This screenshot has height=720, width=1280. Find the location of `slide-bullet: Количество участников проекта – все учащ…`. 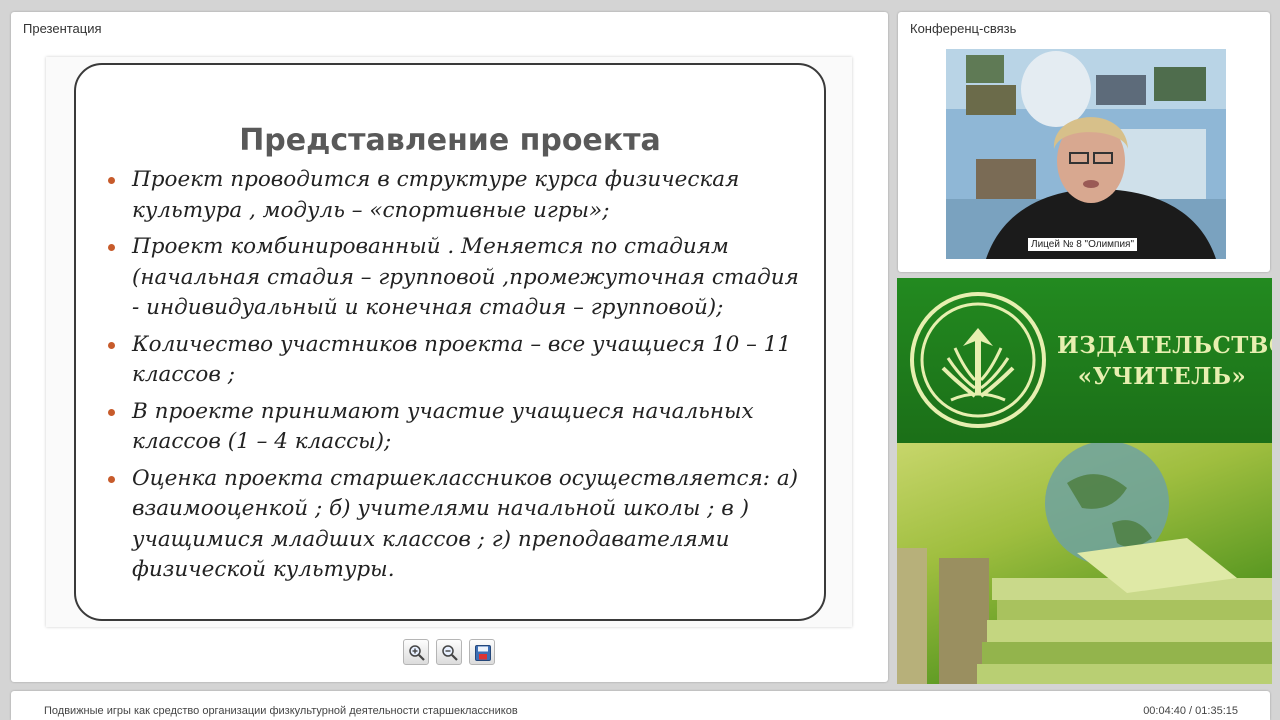

slide-bullet: Количество участников проекта – все учащ… is located at coordinates (460, 360).